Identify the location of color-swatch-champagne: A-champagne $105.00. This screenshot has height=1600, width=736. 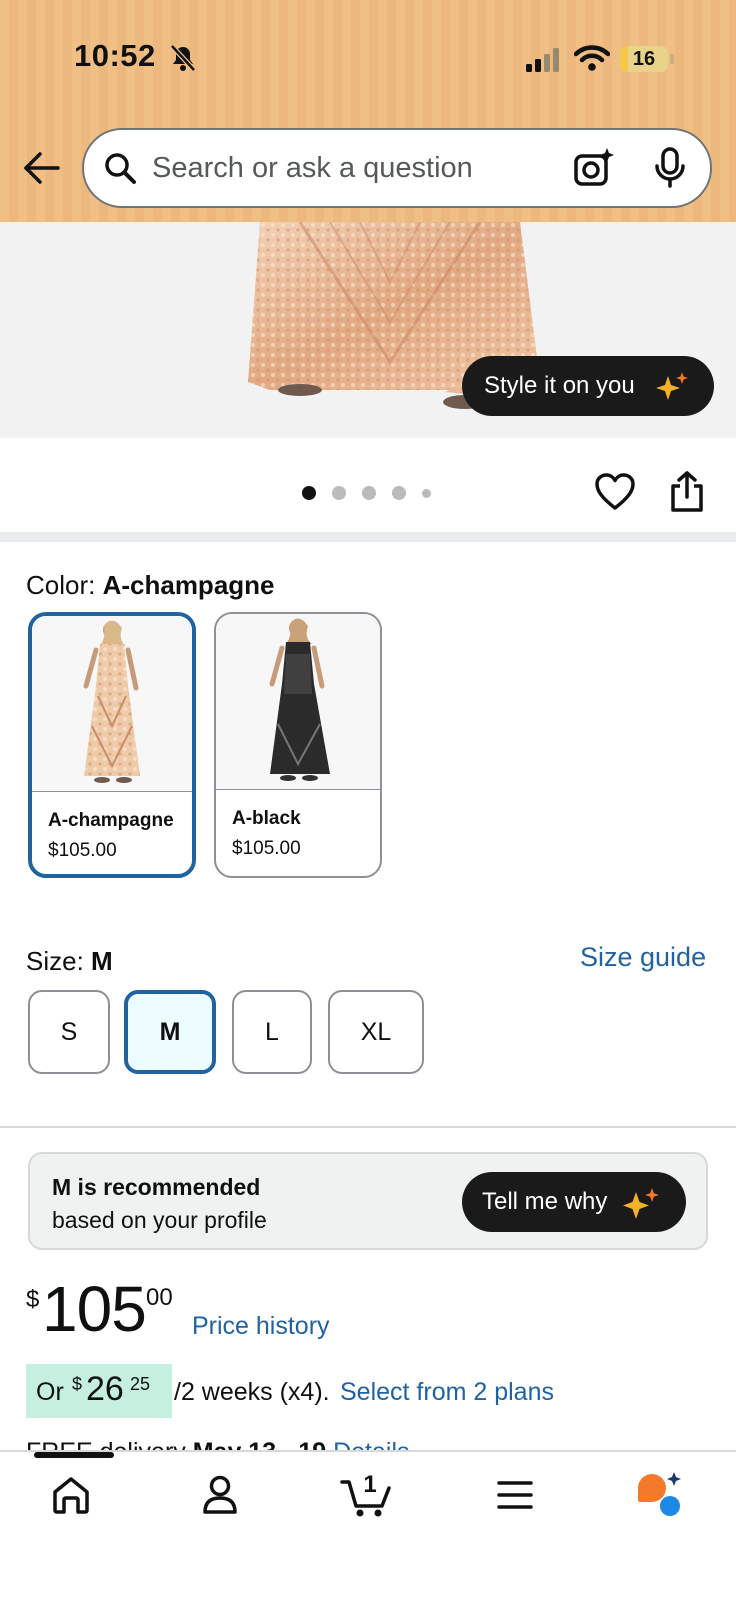
(112, 745).